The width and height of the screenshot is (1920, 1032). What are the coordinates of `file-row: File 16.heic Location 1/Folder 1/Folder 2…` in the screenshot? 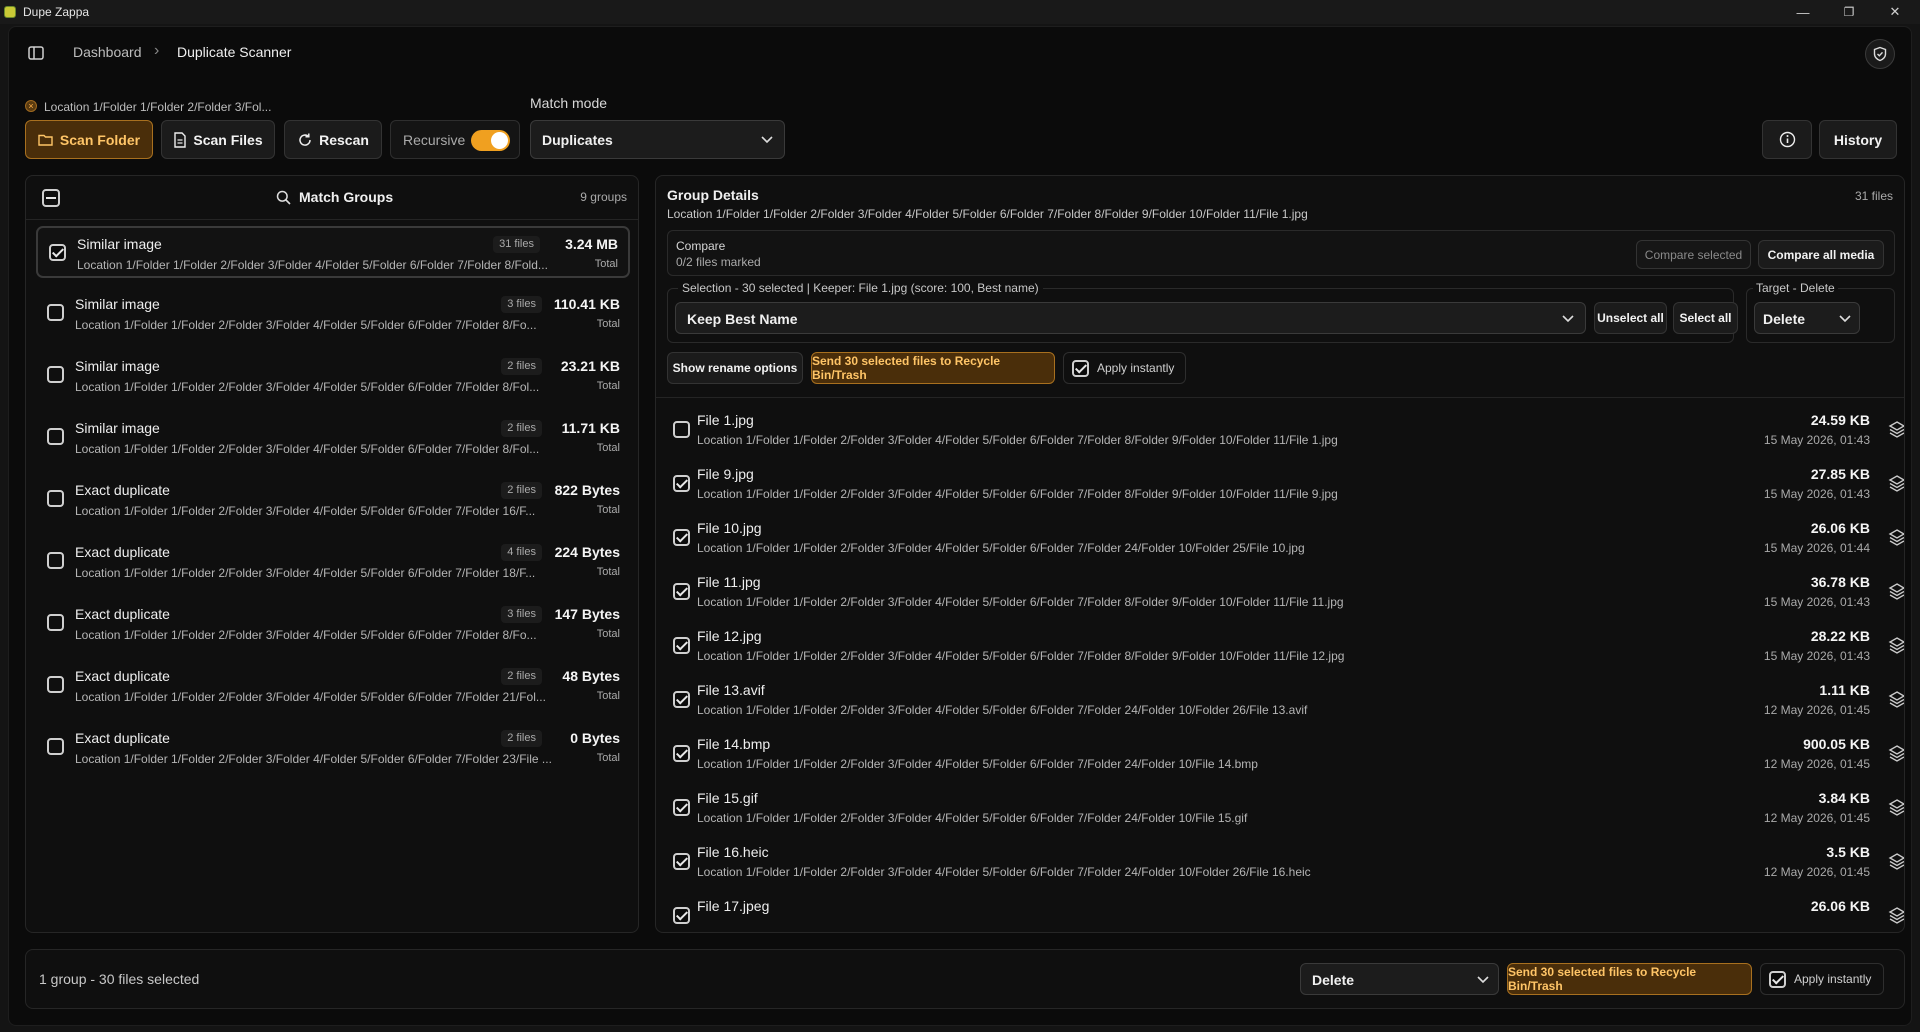 It's located at (1287, 863).